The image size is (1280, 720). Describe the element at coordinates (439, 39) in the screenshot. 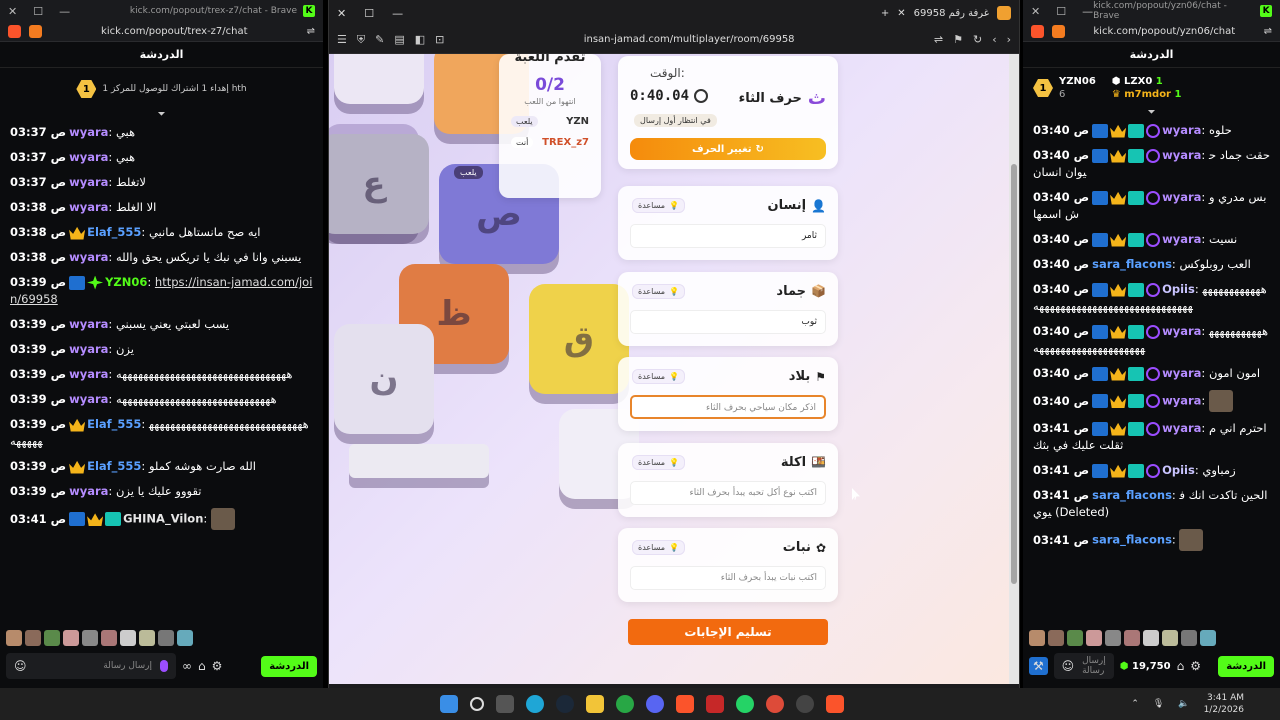

I see `screenshot-icon: ⊡` at that location.